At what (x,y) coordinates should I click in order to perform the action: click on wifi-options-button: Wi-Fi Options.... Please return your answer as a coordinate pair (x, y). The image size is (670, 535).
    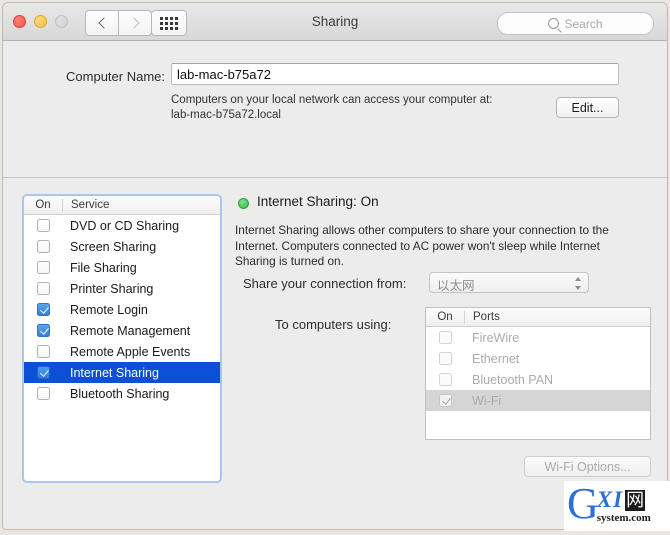
    Looking at the image, I should click on (587, 466).